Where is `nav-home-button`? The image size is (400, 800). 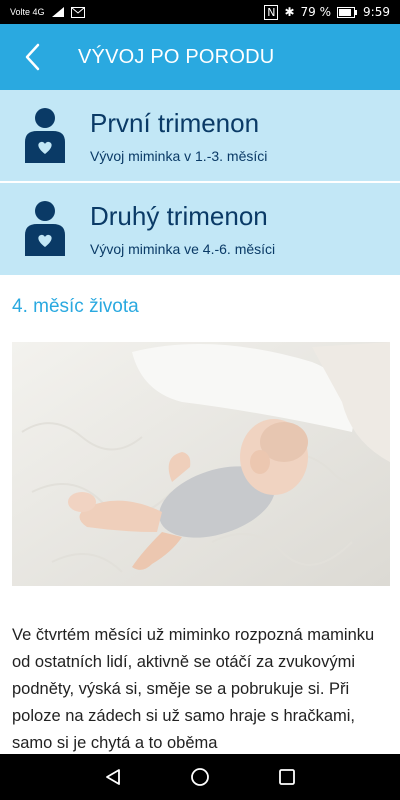 nav-home-button is located at coordinates (200, 777).